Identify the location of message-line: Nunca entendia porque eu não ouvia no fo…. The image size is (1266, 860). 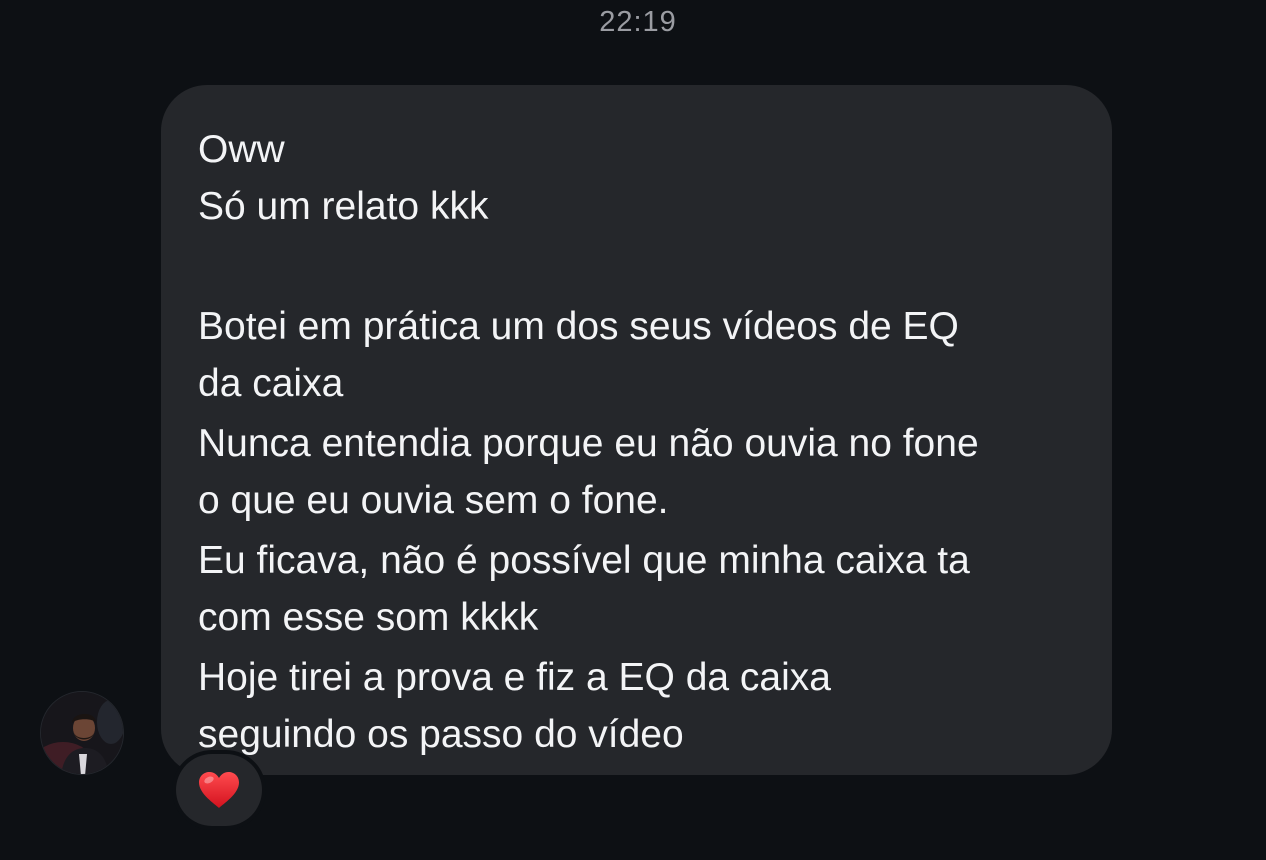
(588, 443).